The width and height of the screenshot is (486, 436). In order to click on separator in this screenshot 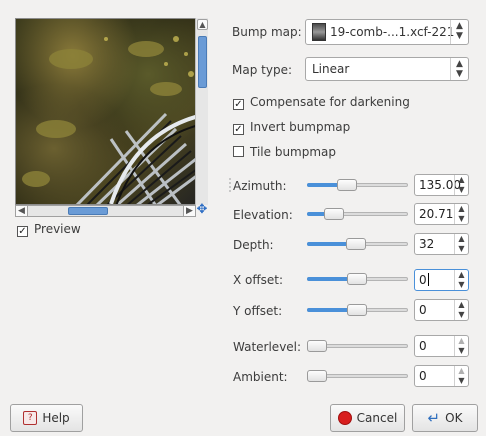, I will do `click(230, 185)`.